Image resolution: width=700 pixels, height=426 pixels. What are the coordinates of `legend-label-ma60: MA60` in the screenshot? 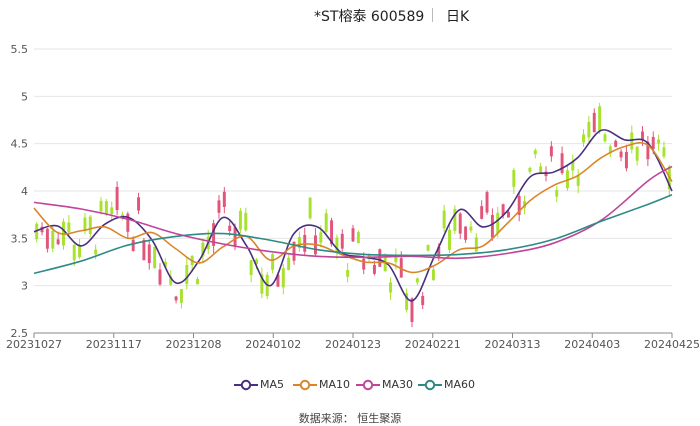 It's located at (460, 384).